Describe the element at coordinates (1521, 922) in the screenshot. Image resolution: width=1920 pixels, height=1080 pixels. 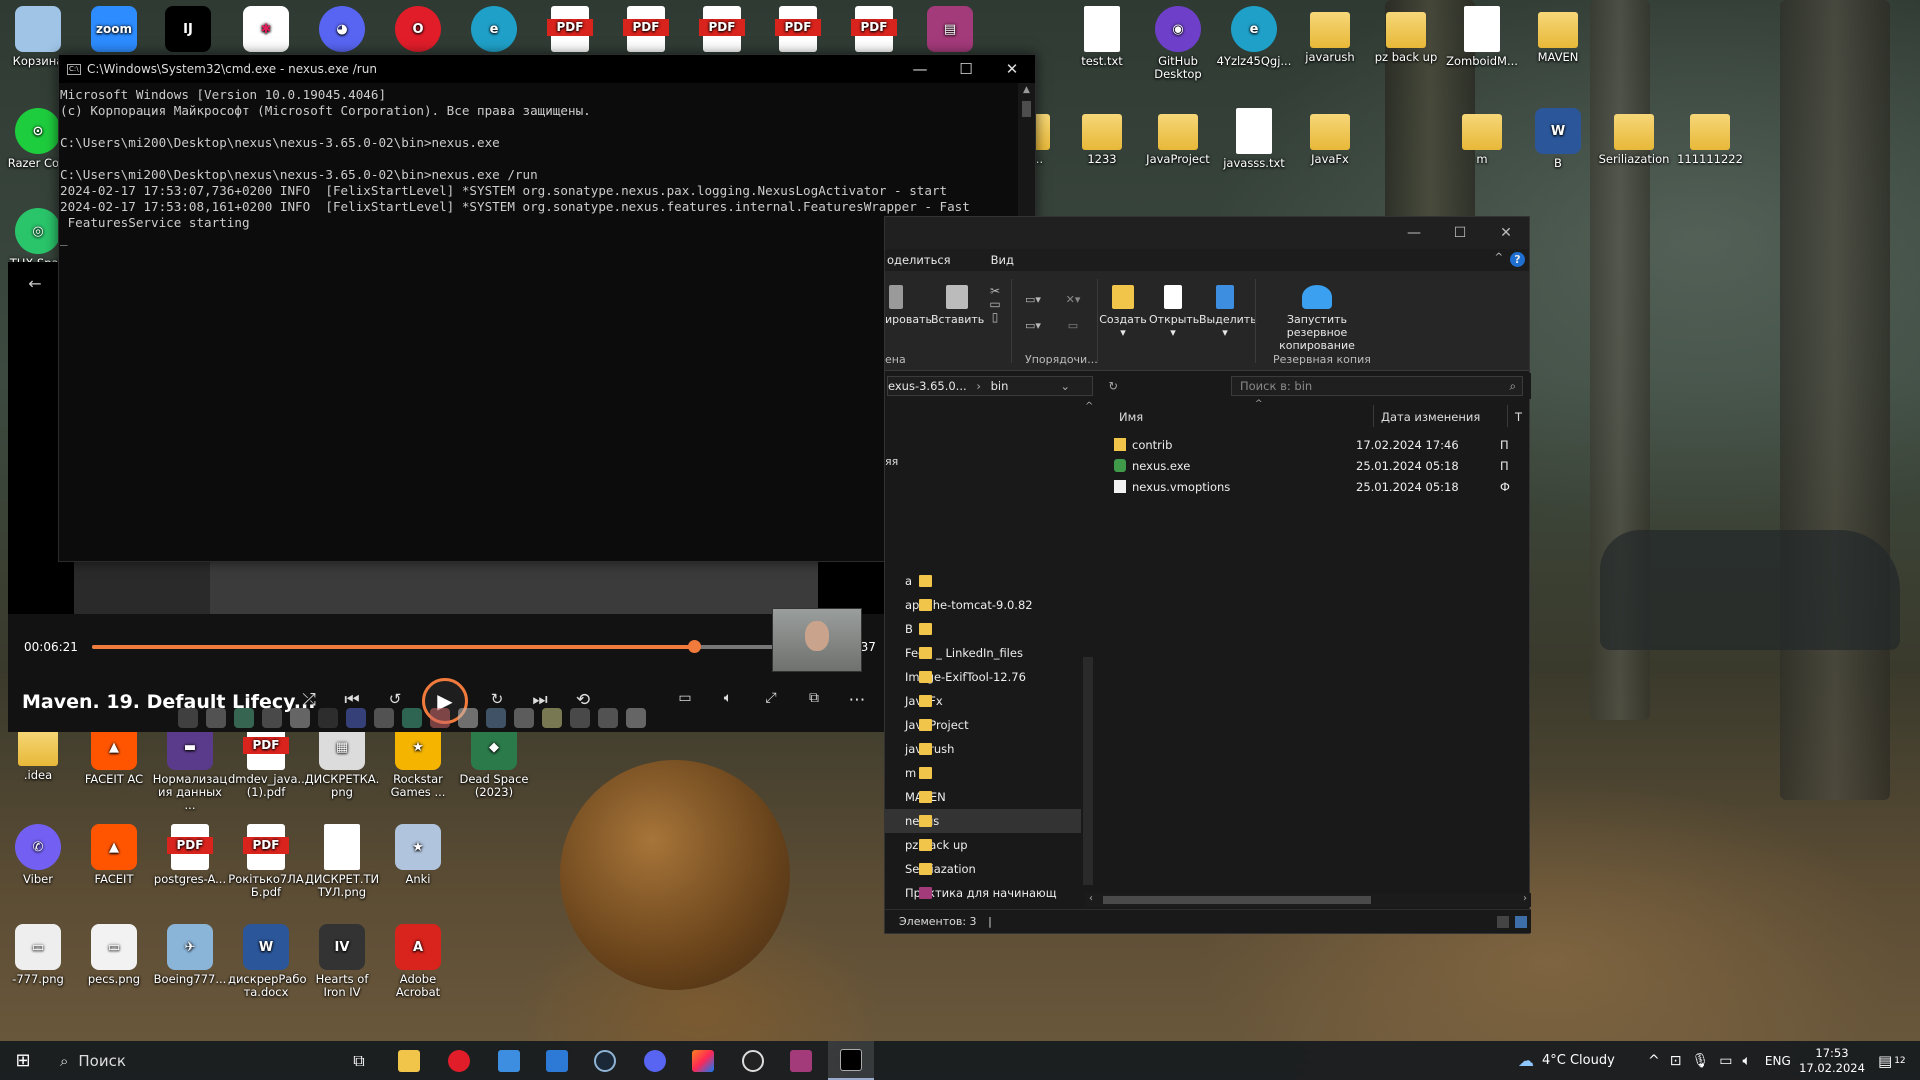
I see `tiles-view-icon` at that location.